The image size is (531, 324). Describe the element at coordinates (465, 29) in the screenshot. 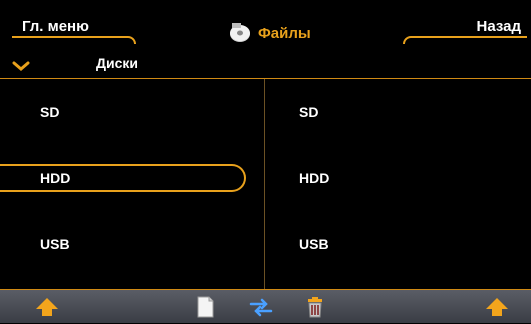

I see `back-button: Назад` at that location.